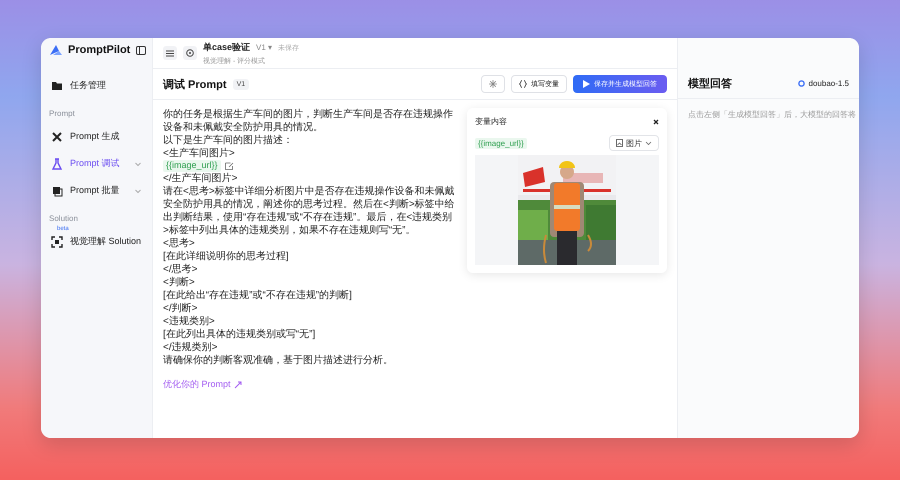  Describe the element at coordinates (226, 47) in the screenshot. I see `case-title: 单case验证` at that location.